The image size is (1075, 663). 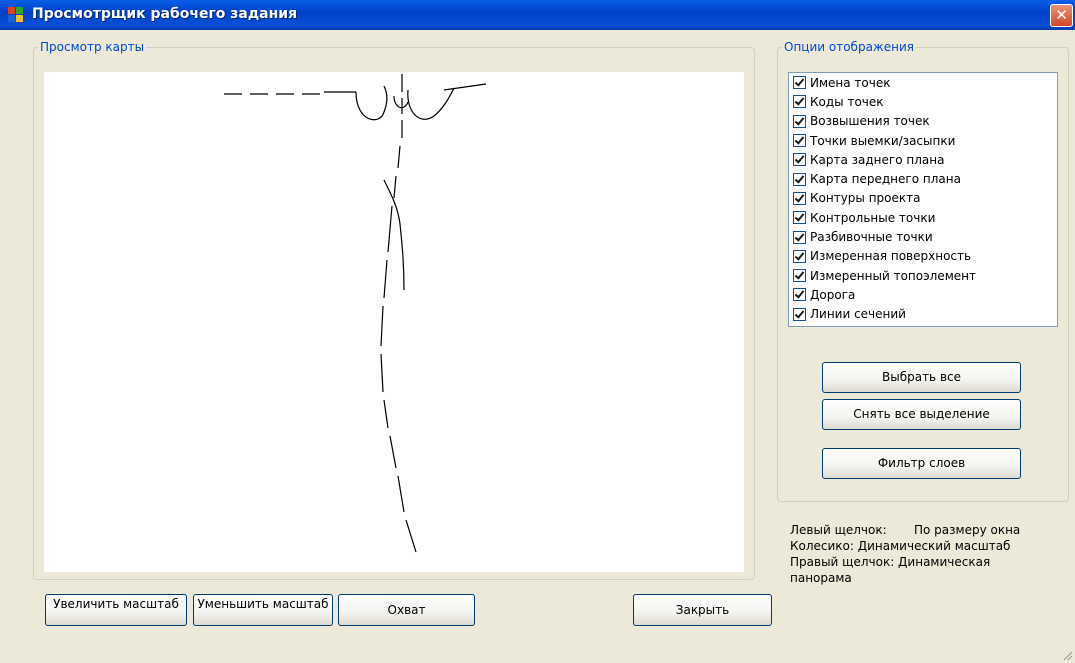 What do you see at coordinates (877, 159) in the screenshot?
I see `option-label: Карта заднего плана` at bounding box center [877, 159].